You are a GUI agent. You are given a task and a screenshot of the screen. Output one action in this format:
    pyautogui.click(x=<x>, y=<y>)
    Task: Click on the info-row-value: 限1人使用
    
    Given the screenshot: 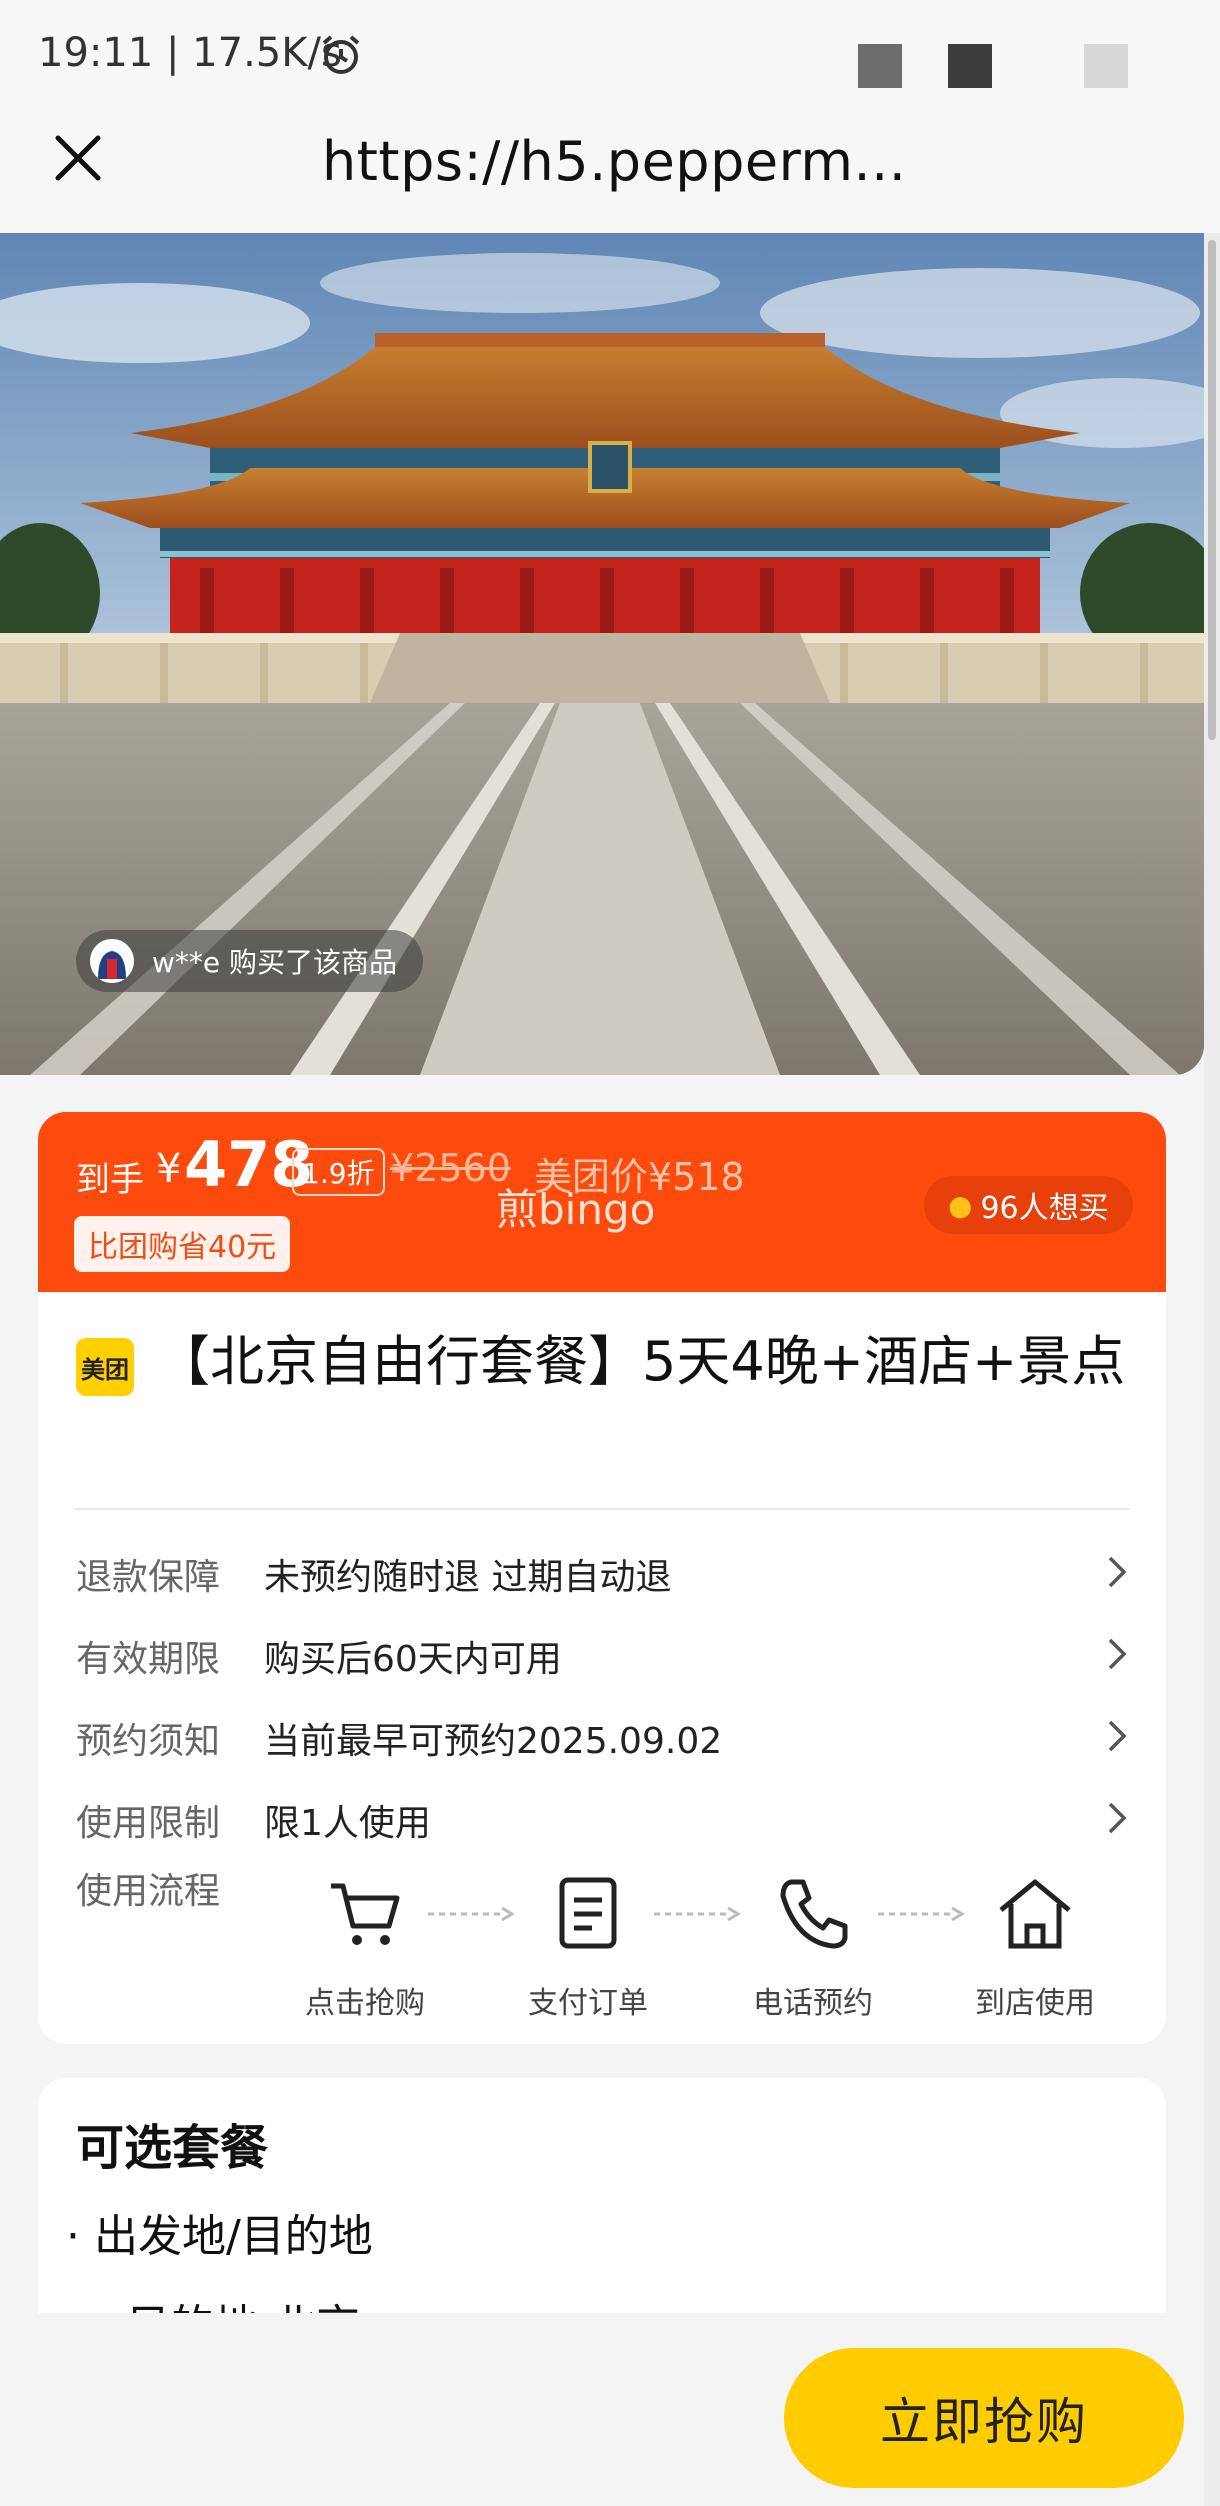 What is the action you would take?
    pyautogui.click(x=347, y=1823)
    